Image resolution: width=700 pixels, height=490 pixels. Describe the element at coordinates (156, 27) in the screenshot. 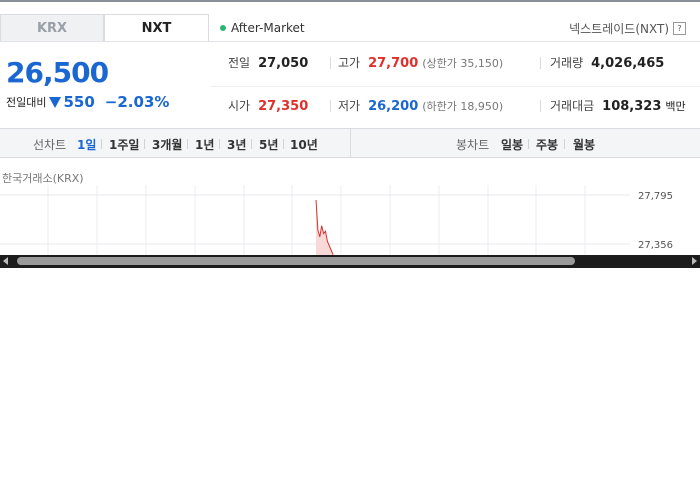

I see `tab-nxt: NXT` at that location.